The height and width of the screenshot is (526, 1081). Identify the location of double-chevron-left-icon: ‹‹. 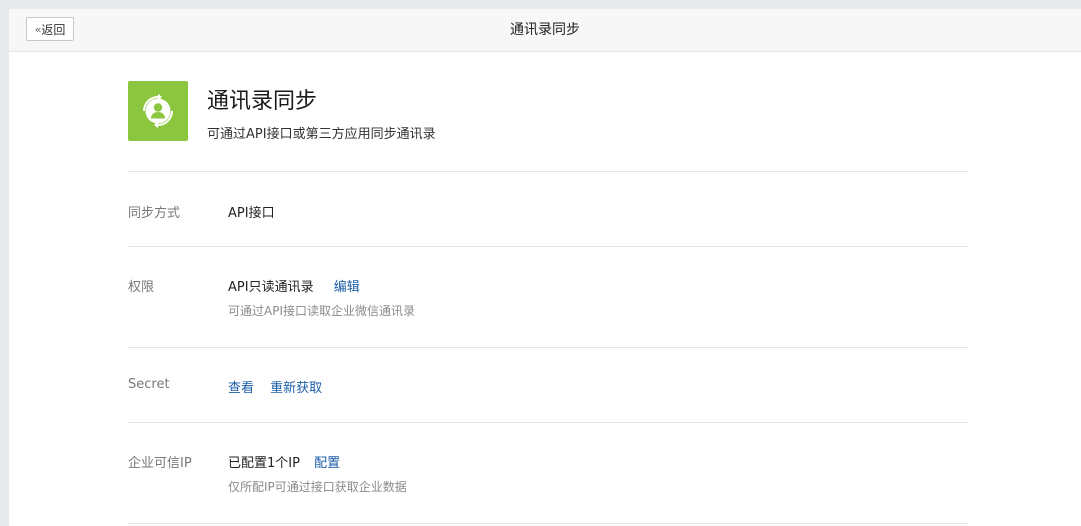
(38, 29).